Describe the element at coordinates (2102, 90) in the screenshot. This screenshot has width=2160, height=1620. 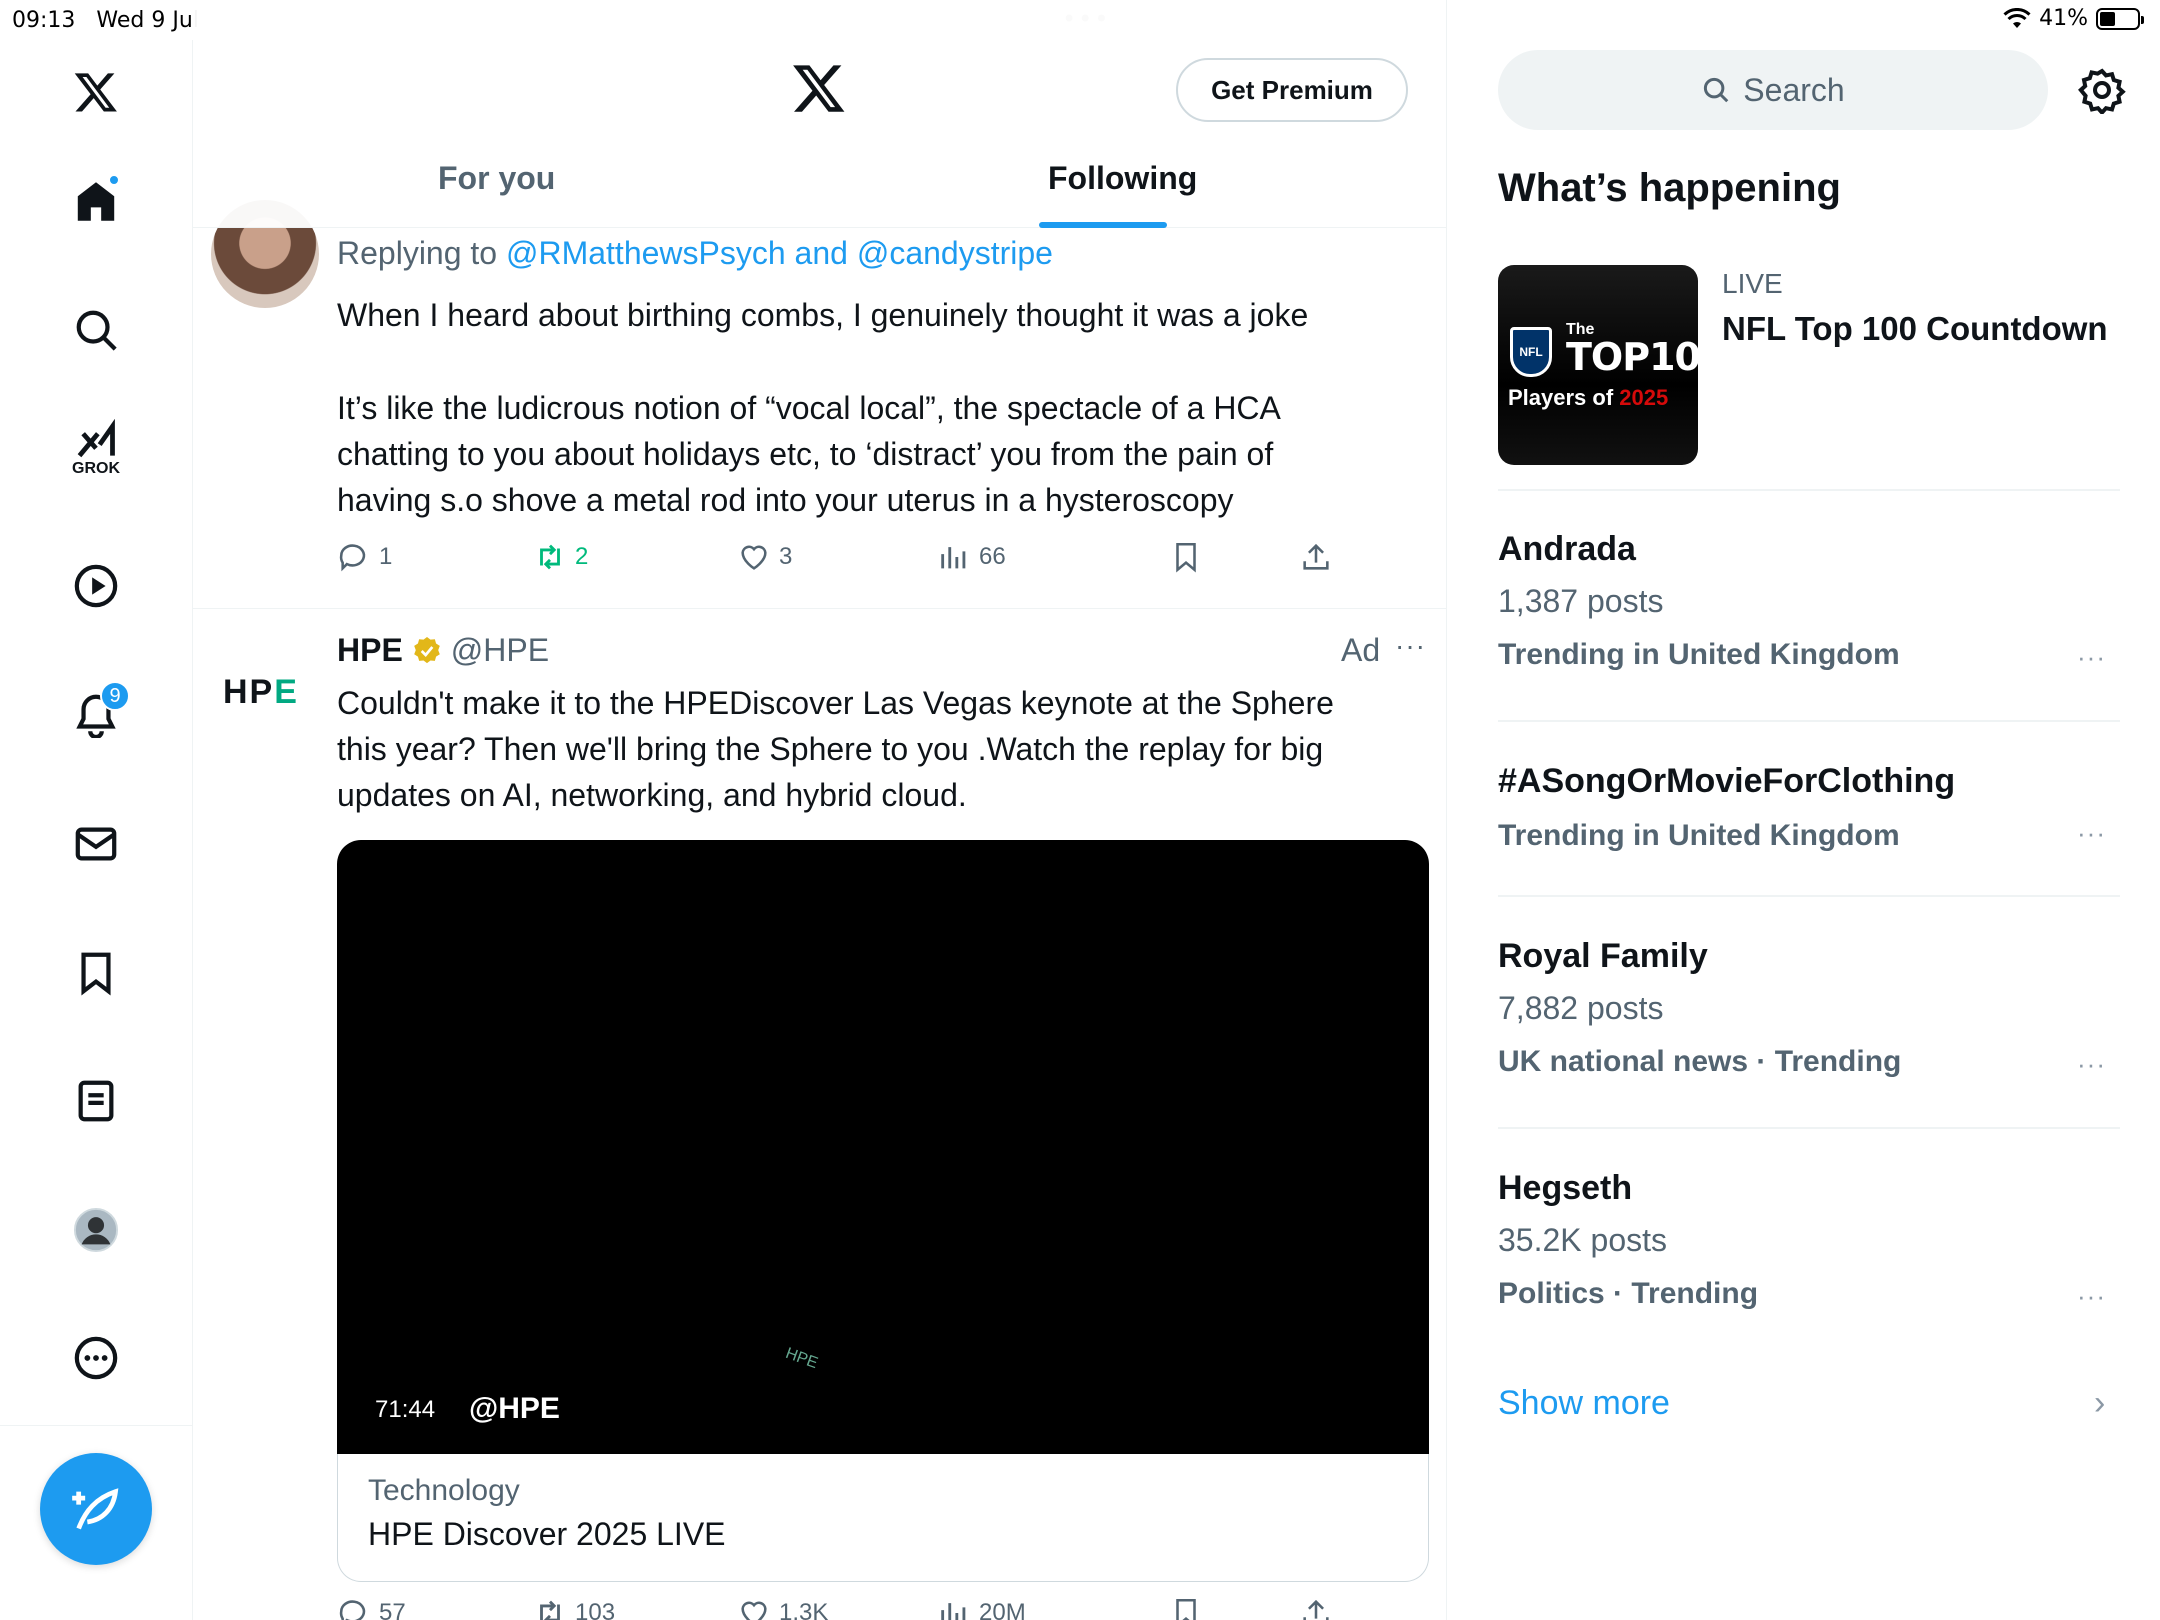
I see `gear-icon` at that location.